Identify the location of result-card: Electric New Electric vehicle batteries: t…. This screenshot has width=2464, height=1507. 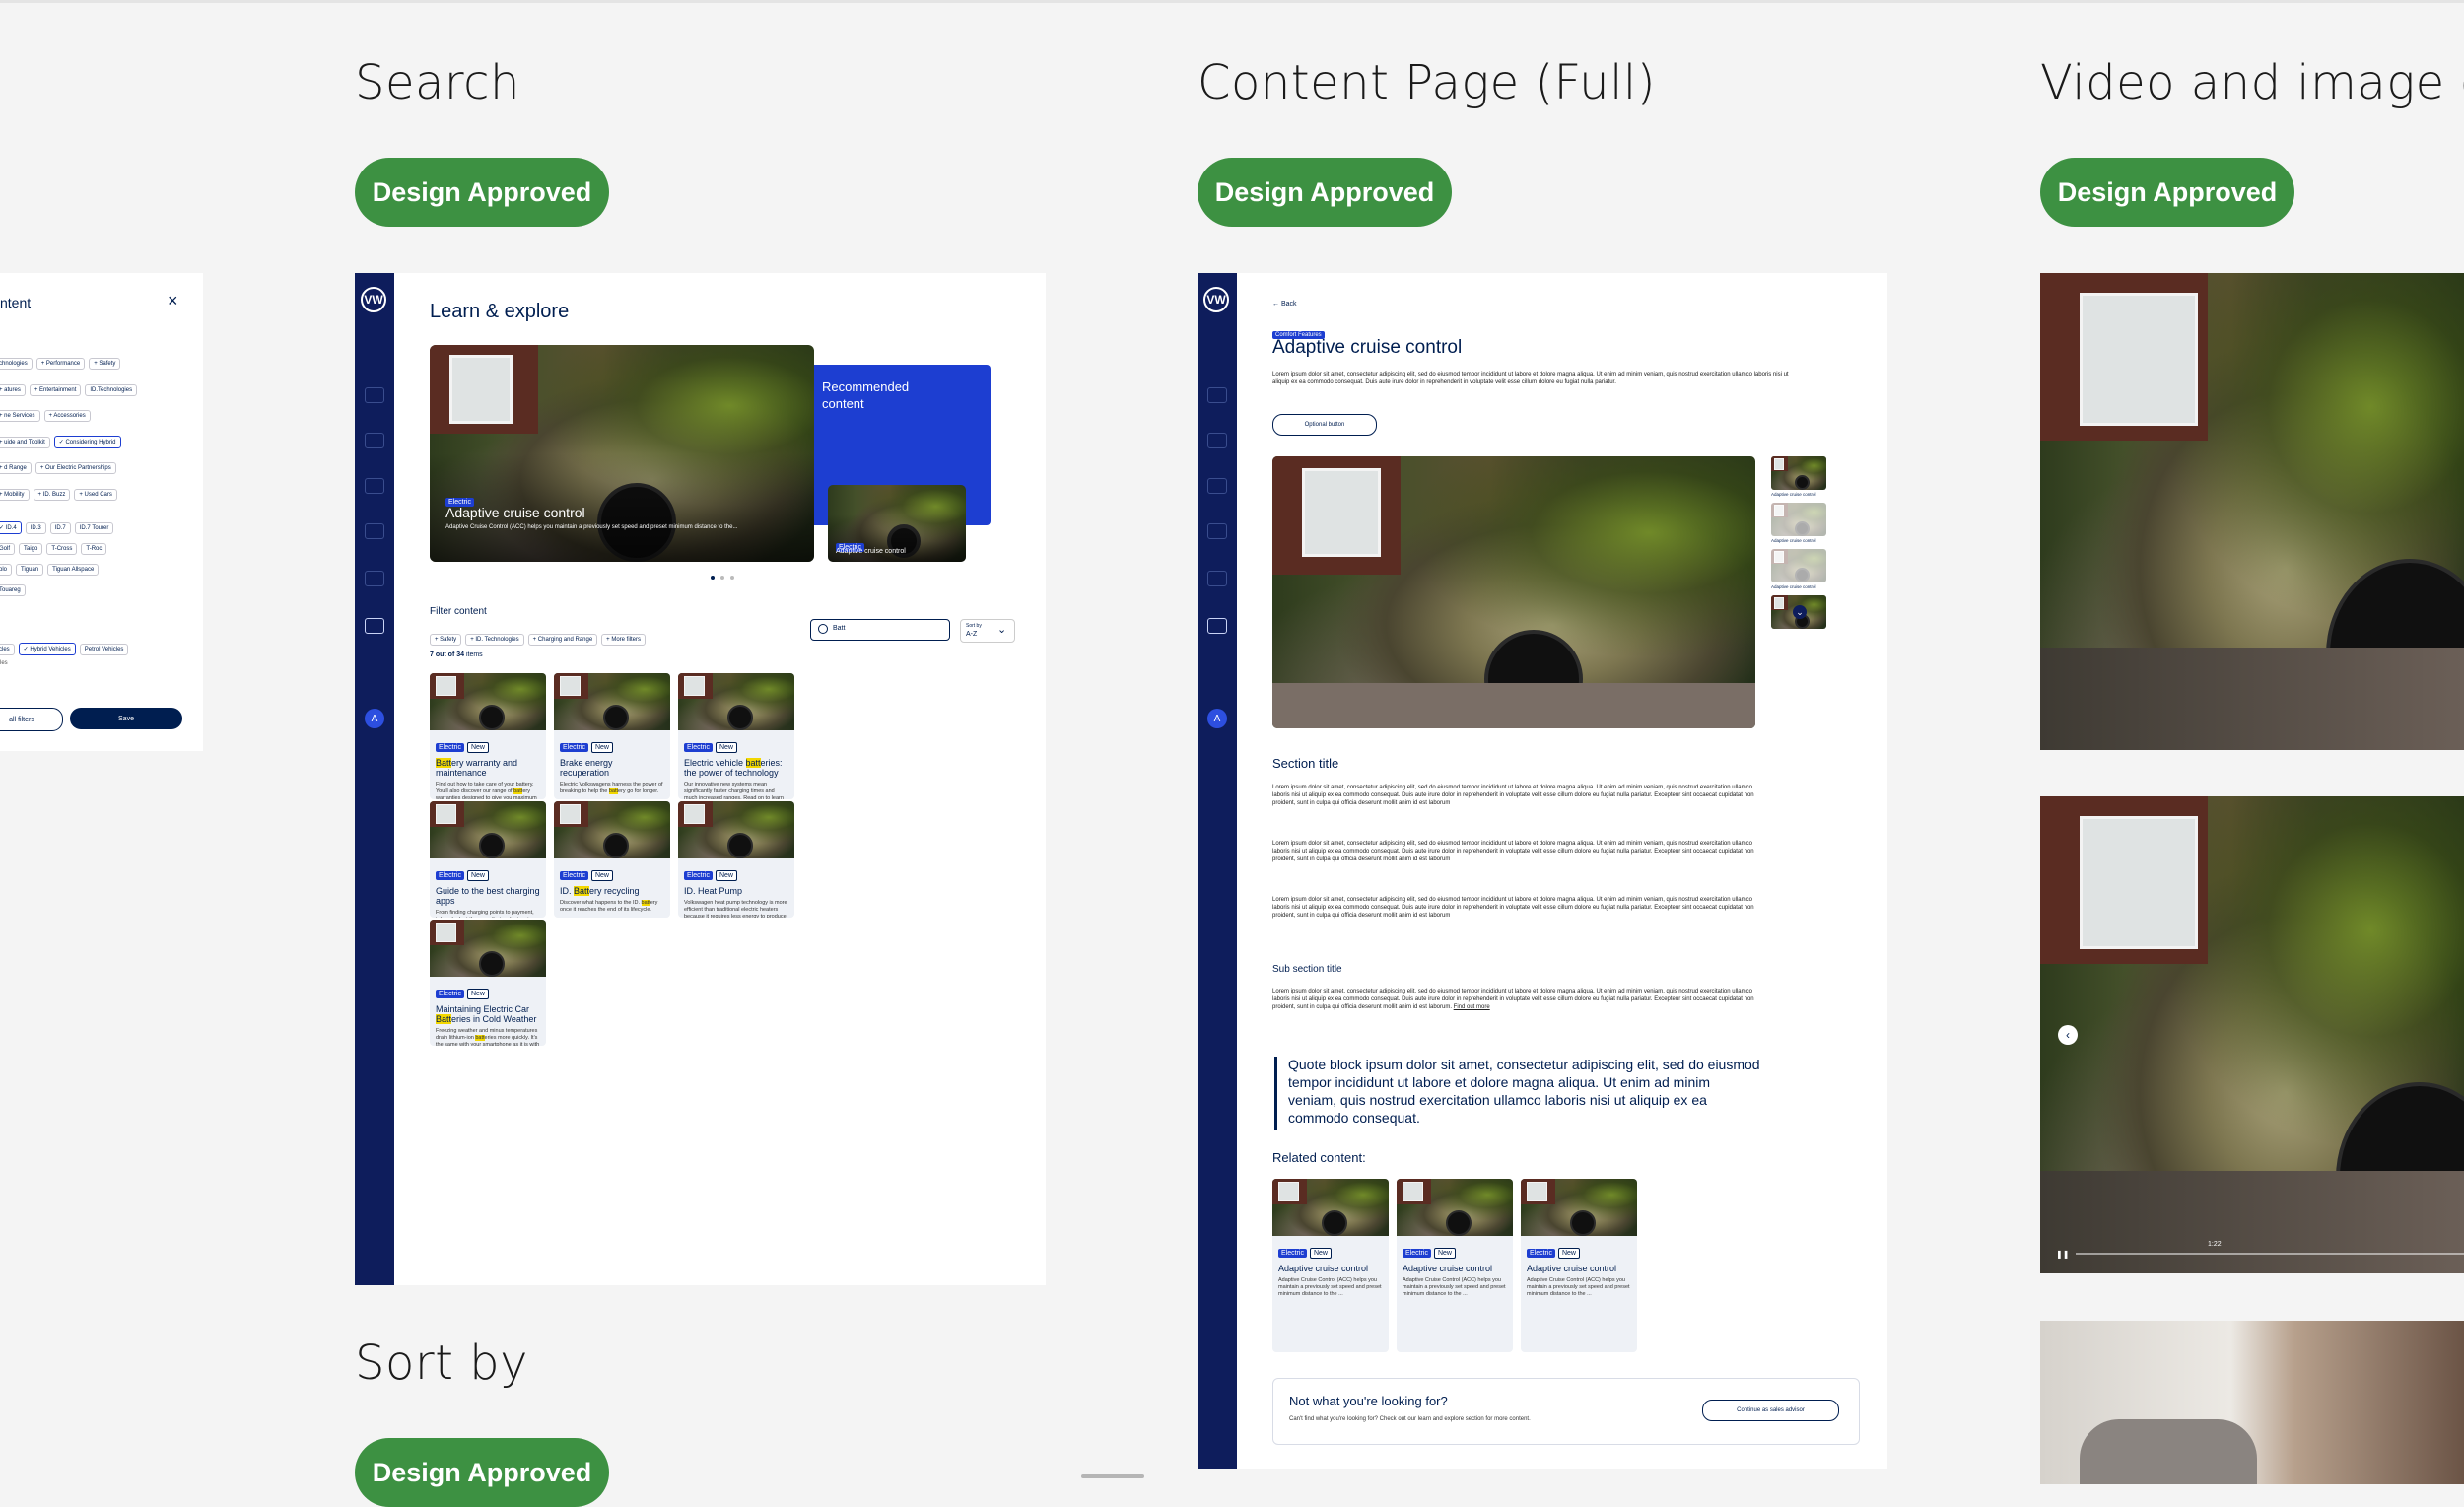
(736, 736).